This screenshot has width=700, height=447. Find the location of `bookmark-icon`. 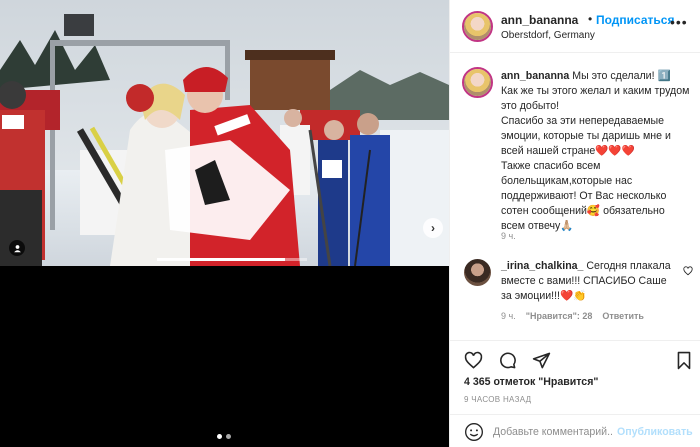

bookmark-icon is located at coordinates (684, 360).